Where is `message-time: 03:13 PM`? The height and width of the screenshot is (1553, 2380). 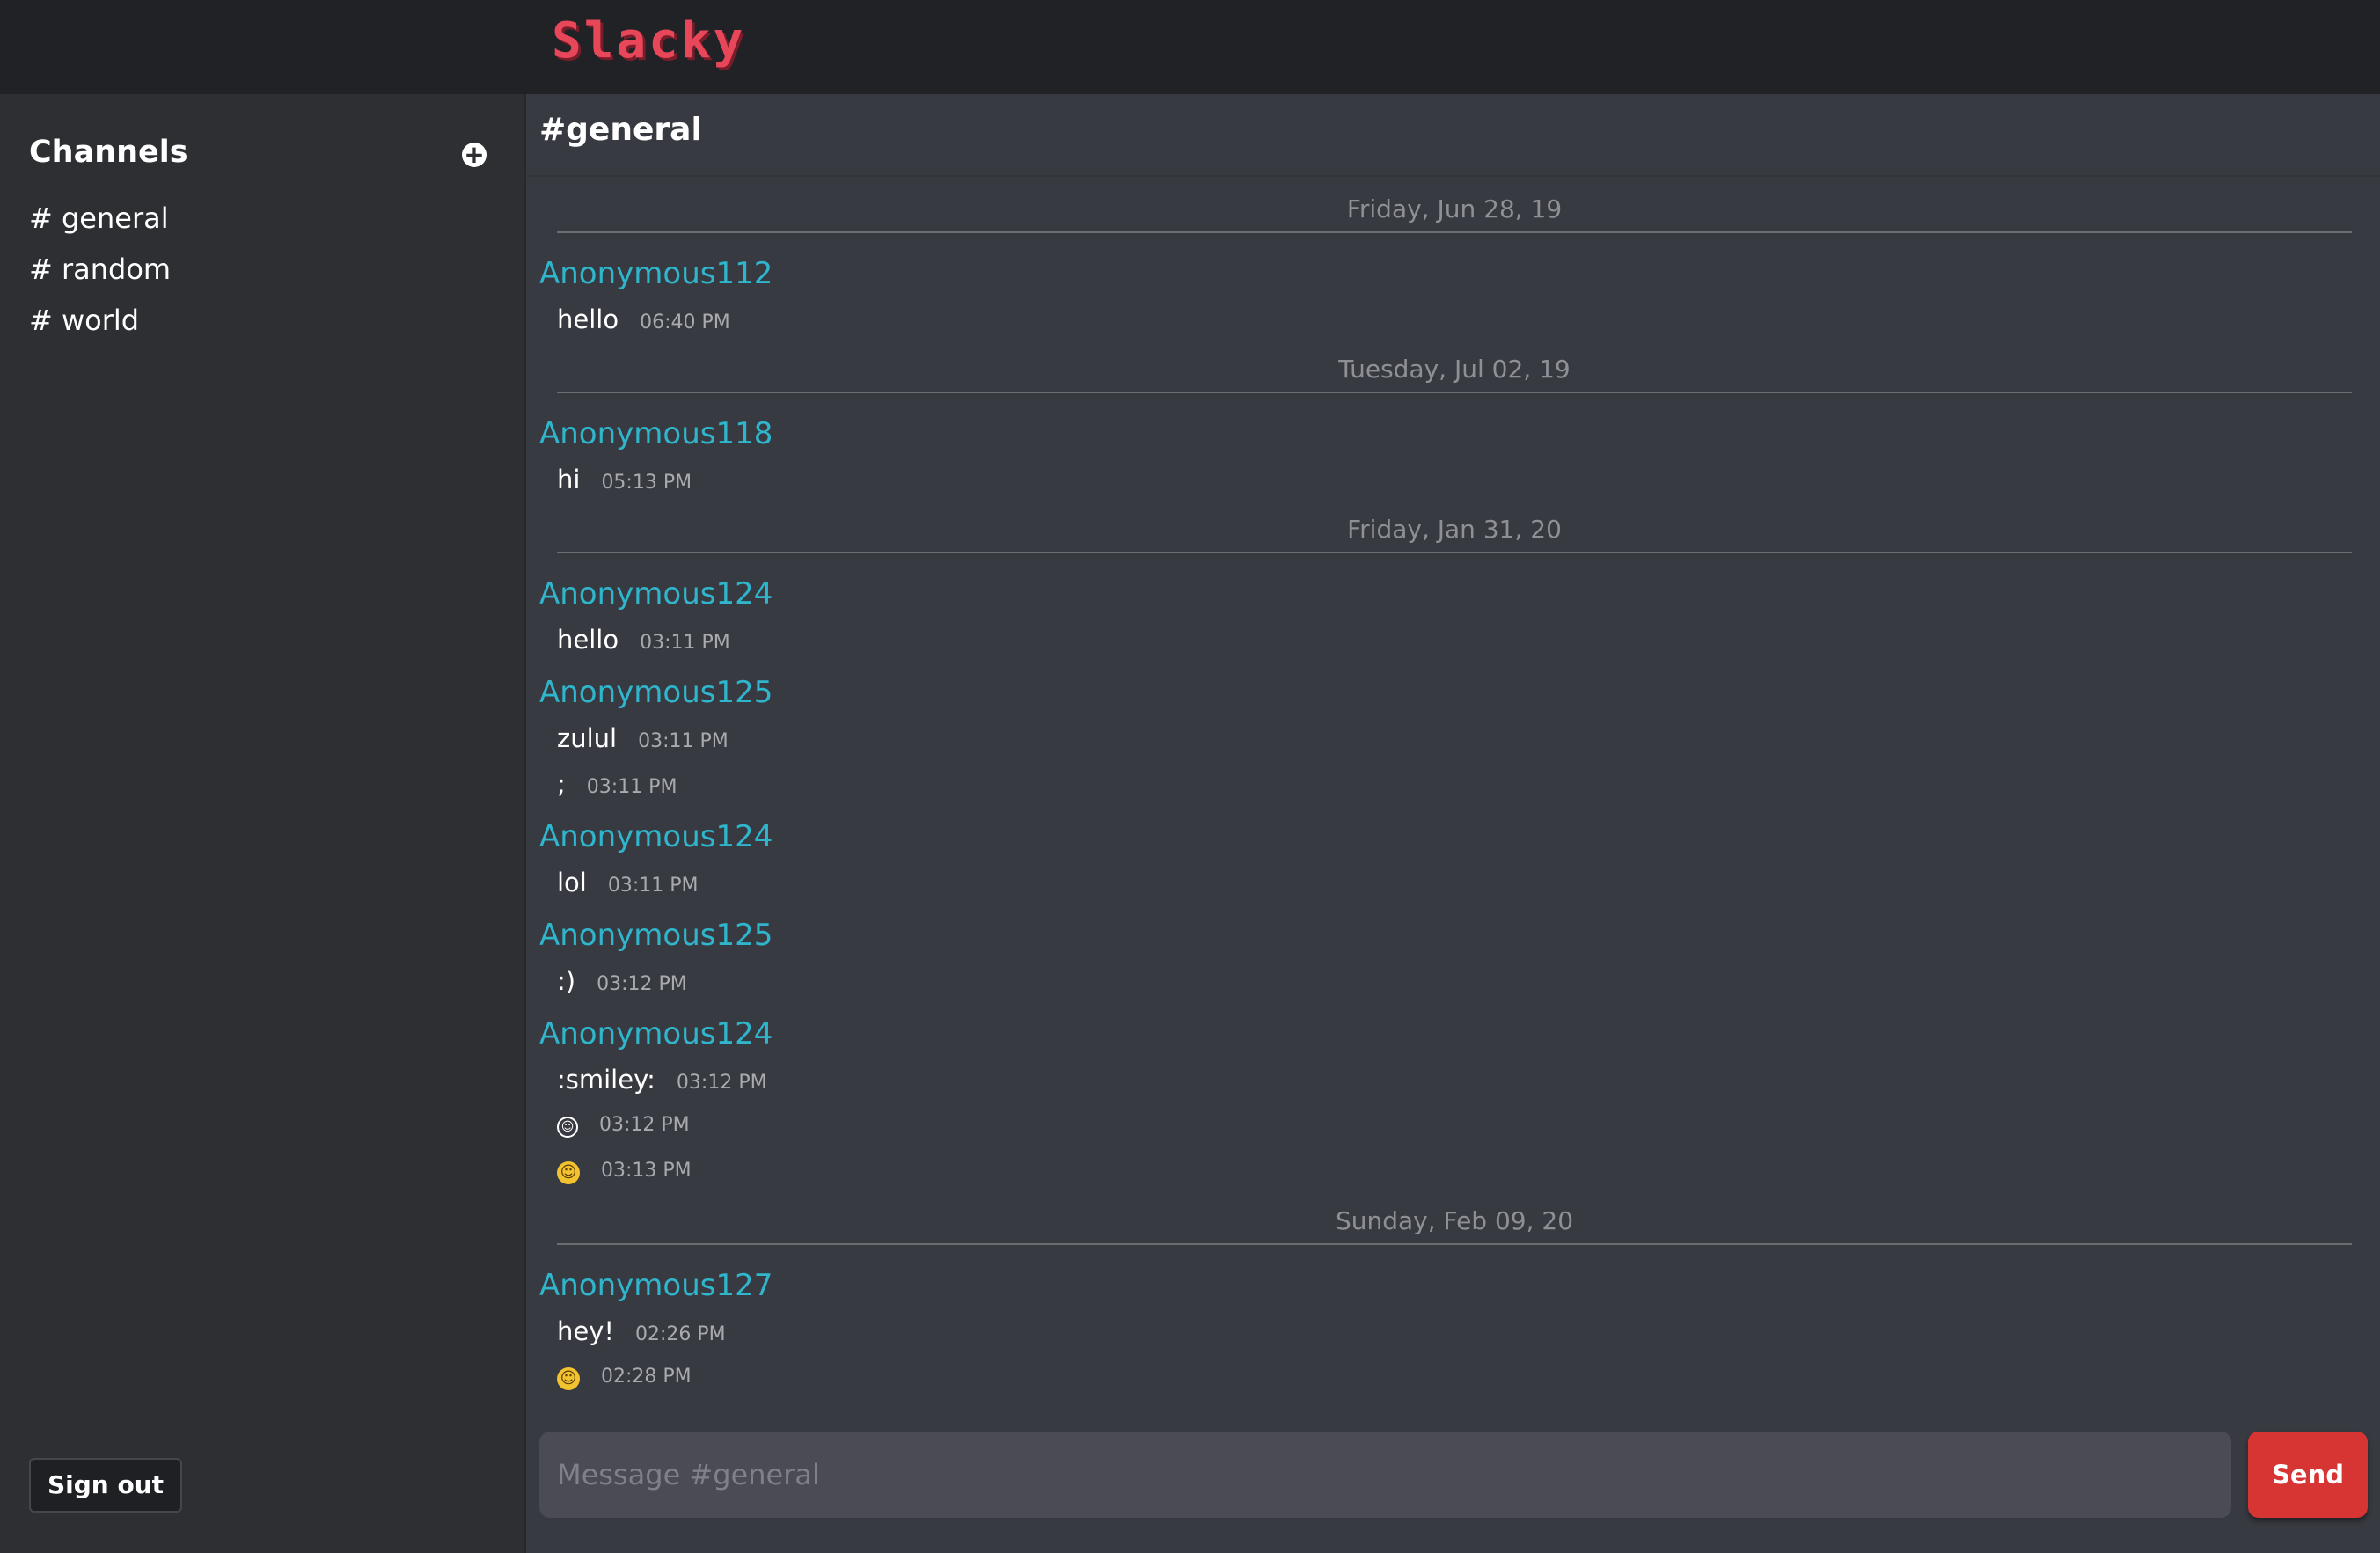 message-time: 03:13 PM is located at coordinates (646, 1171).